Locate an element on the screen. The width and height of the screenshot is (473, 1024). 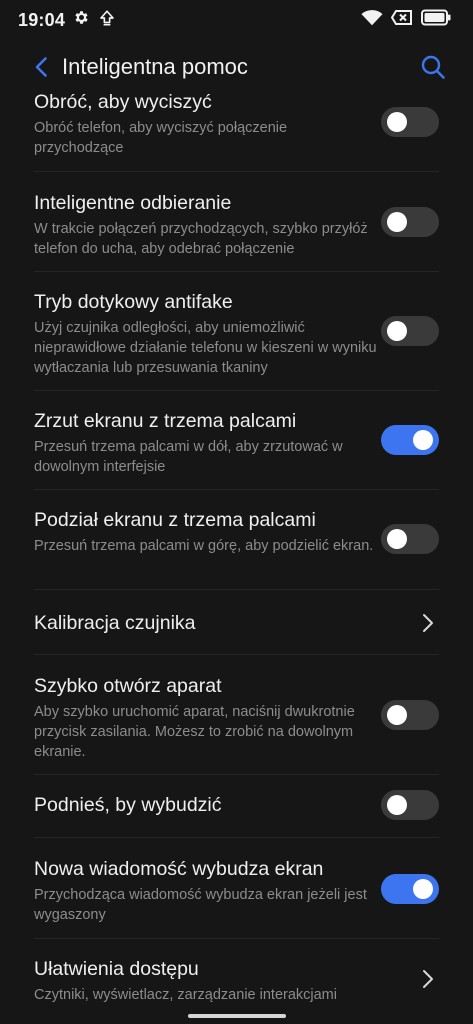
raise-to-wake-toggle is located at coordinates (410, 805).